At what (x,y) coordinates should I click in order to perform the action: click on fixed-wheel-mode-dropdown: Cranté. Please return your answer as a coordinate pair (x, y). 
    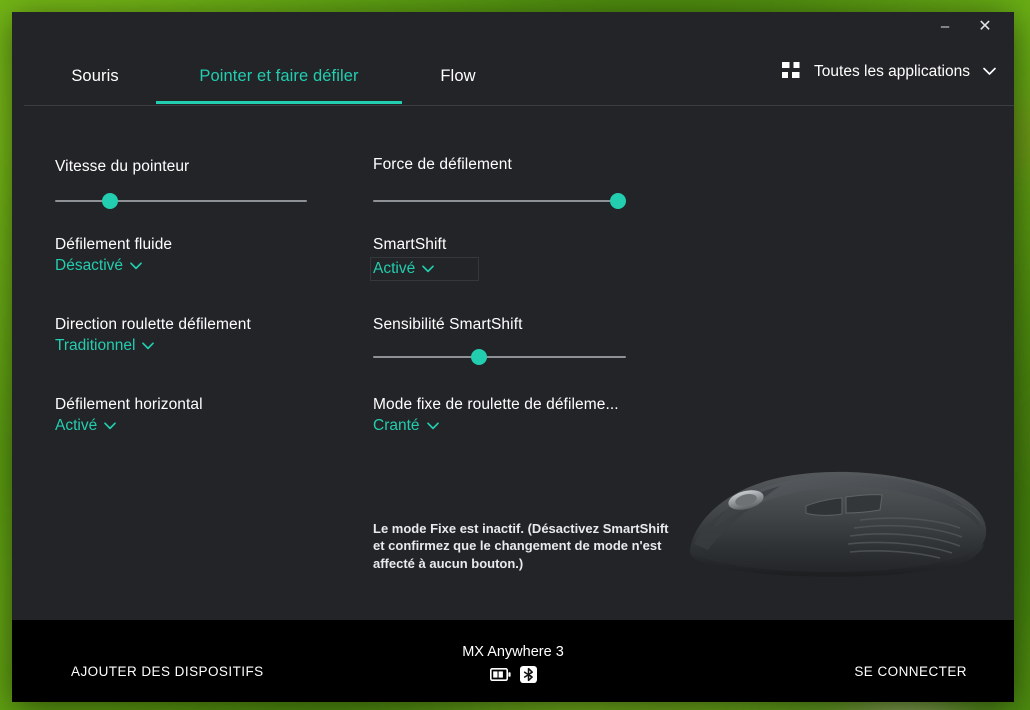
    Looking at the image, I should click on (406, 426).